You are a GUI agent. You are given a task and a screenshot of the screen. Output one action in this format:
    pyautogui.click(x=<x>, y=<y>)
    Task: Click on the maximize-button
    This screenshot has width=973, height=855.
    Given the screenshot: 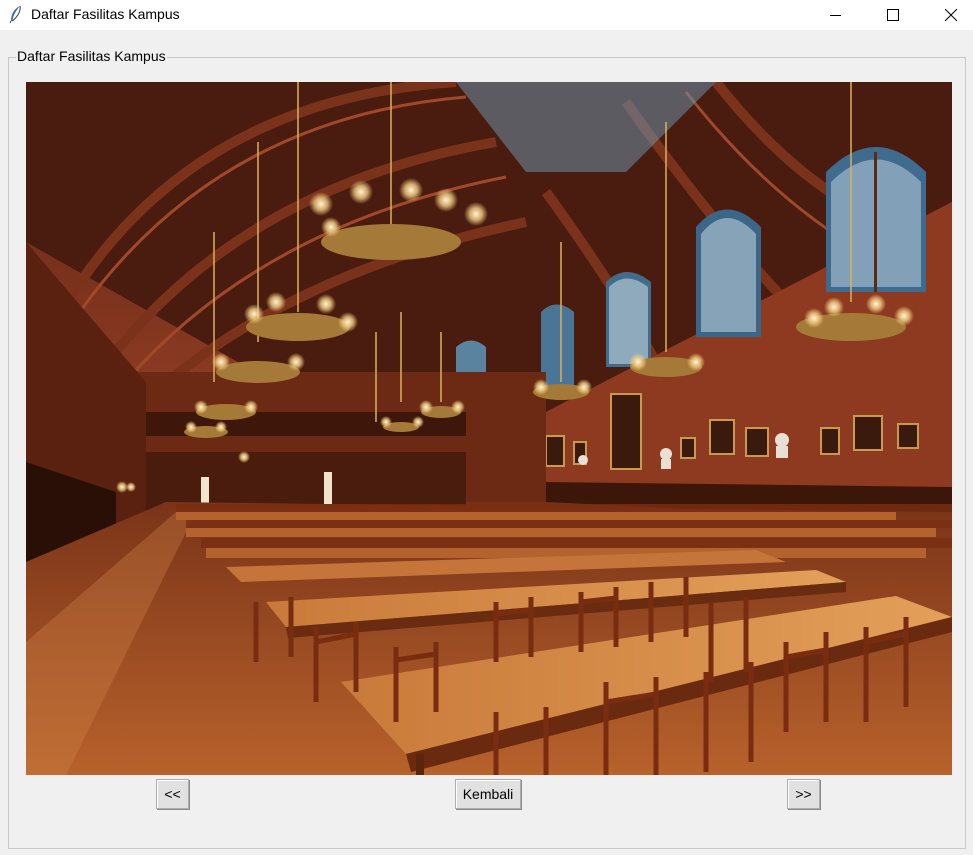 What is the action you would take?
    pyautogui.click(x=893, y=15)
    